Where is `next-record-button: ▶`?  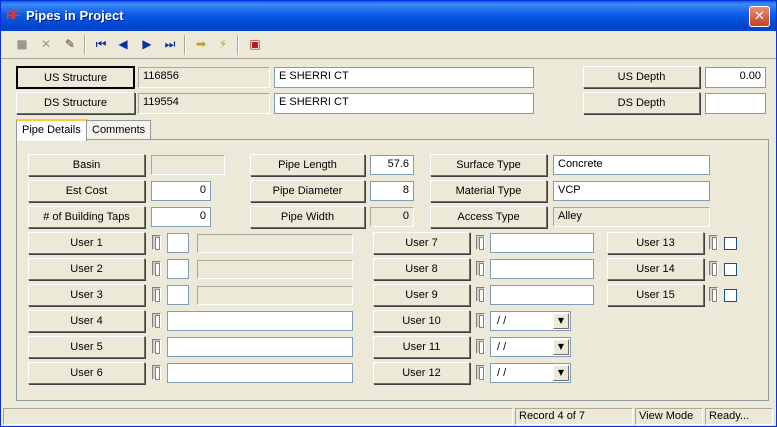
next-record-button: ▶ is located at coordinates (147, 44).